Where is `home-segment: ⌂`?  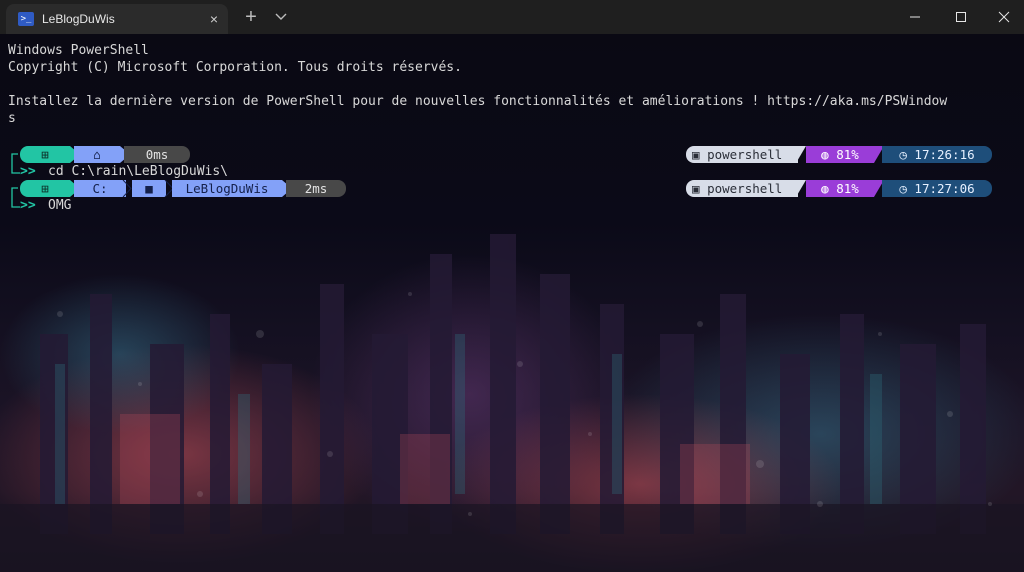
home-segment: ⌂ is located at coordinates (97, 154).